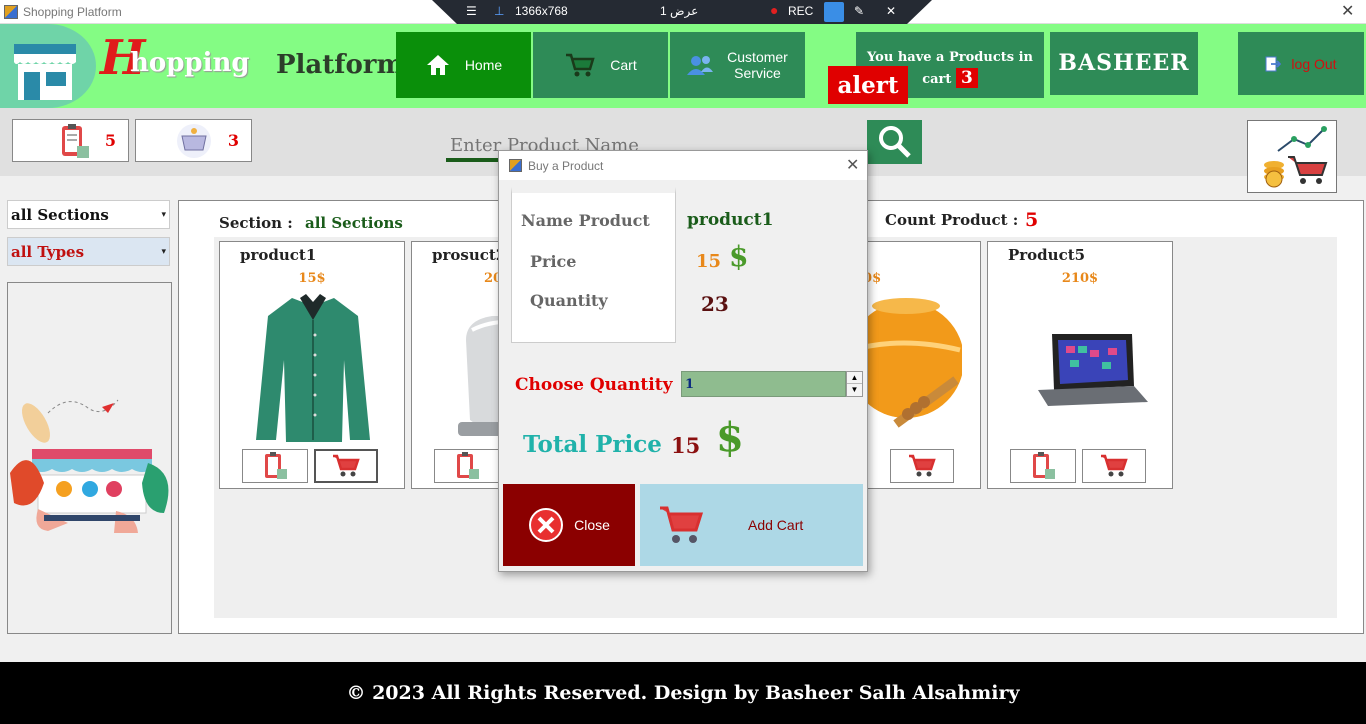 The height and width of the screenshot is (724, 1366). Describe the element at coordinates (592, 525) in the screenshot. I see `close-label: Close` at that location.